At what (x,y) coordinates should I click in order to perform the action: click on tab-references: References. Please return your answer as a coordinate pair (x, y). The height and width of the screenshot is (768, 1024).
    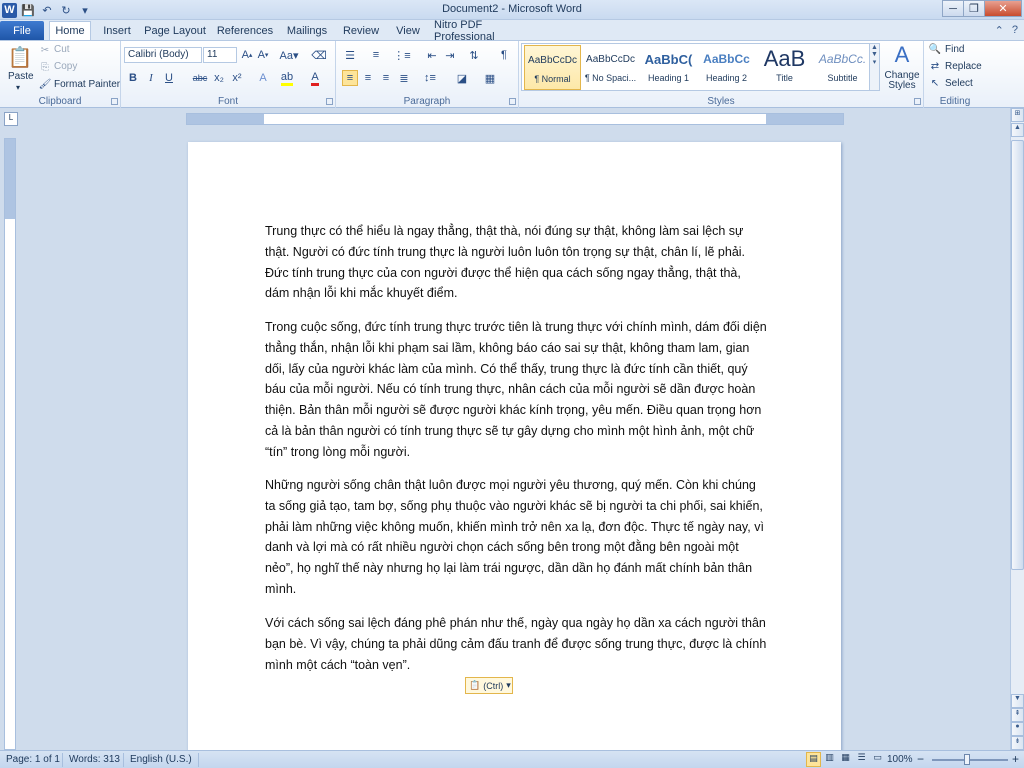
    Looking at the image, I should click on (245, 30).